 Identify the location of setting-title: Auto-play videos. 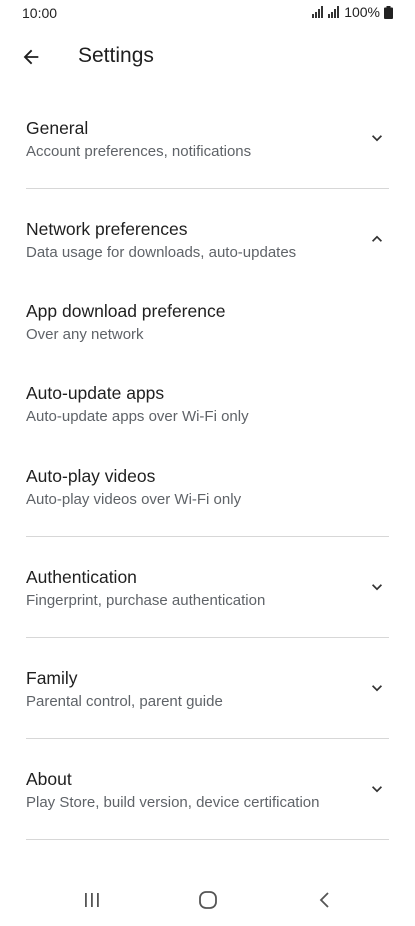
(91, 476).